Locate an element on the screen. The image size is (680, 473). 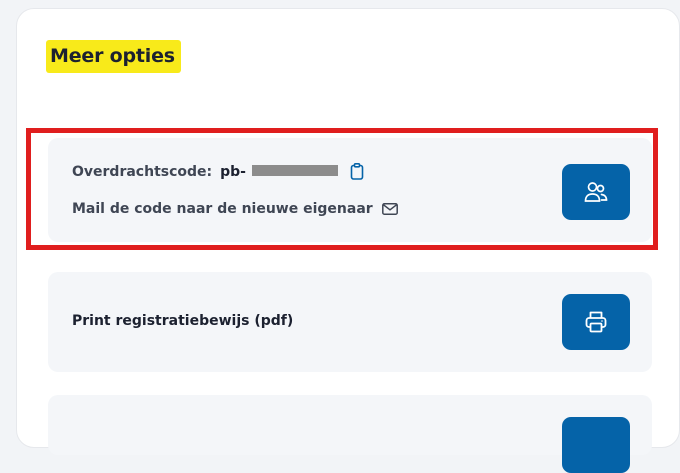
clipboard-icon is located at coordinates (357, 171).